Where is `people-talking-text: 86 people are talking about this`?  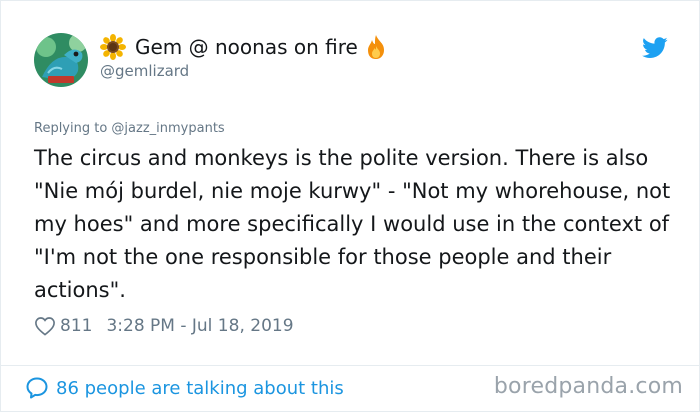
people-talking-text: 86 people are talking about this is located at coordinates (200, 388).